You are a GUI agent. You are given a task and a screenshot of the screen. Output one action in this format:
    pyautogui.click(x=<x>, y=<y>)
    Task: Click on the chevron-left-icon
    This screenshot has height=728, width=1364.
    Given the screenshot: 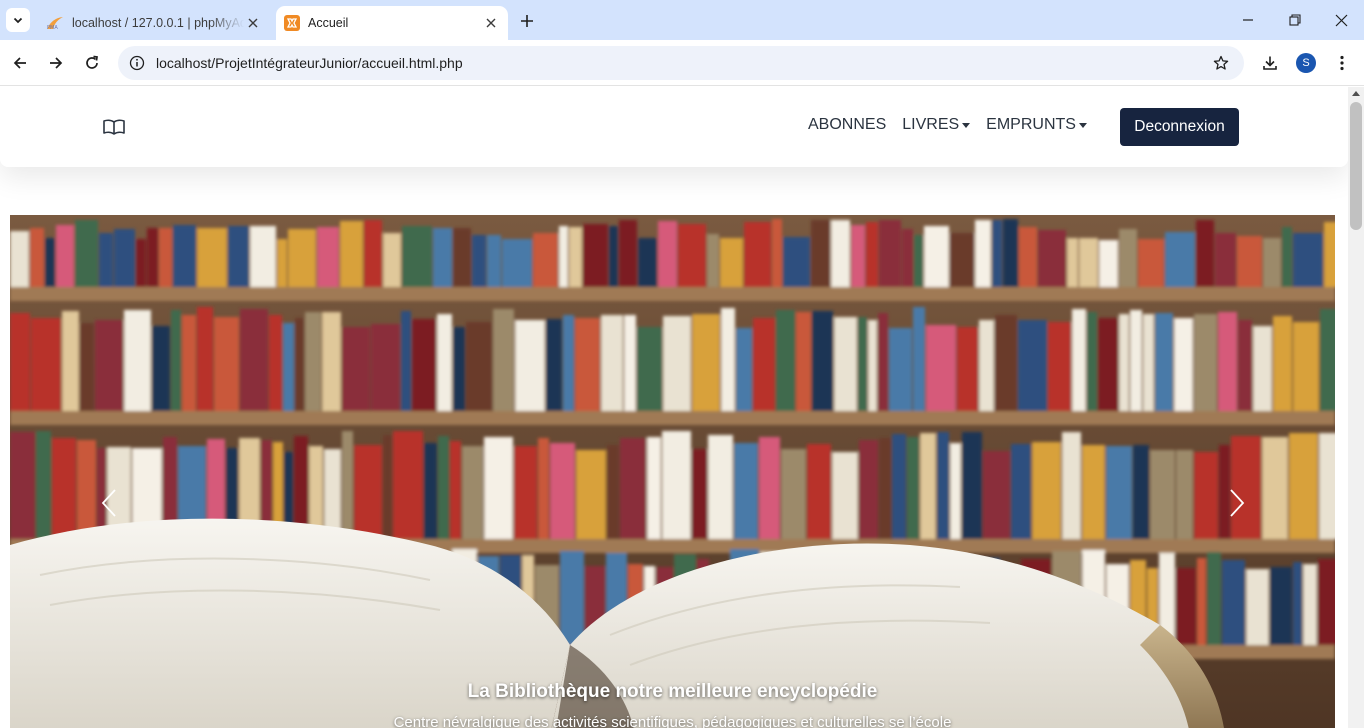 What is the action you would take?
    pyautogui.click(x=108, y=503)
    